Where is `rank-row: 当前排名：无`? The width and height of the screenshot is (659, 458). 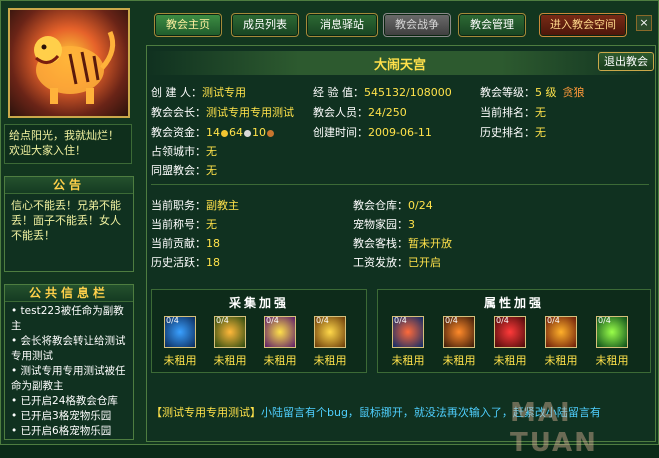
rank-row: 当前排名：无 is located at coordinates (513, 112).